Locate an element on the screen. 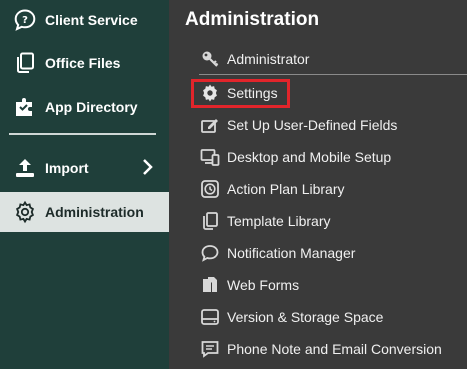 The height and width of the screenshot is (369, 467). sidebar-item-label: Client Service is located at coordinates (91, 20).